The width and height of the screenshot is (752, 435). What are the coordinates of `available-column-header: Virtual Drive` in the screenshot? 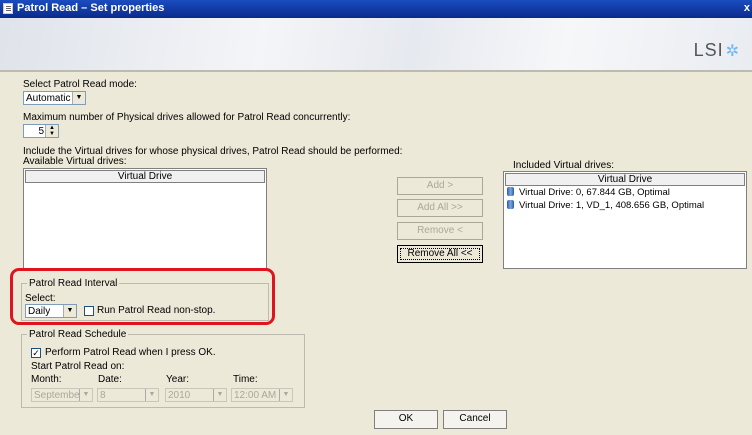 It's located at (145, 176).